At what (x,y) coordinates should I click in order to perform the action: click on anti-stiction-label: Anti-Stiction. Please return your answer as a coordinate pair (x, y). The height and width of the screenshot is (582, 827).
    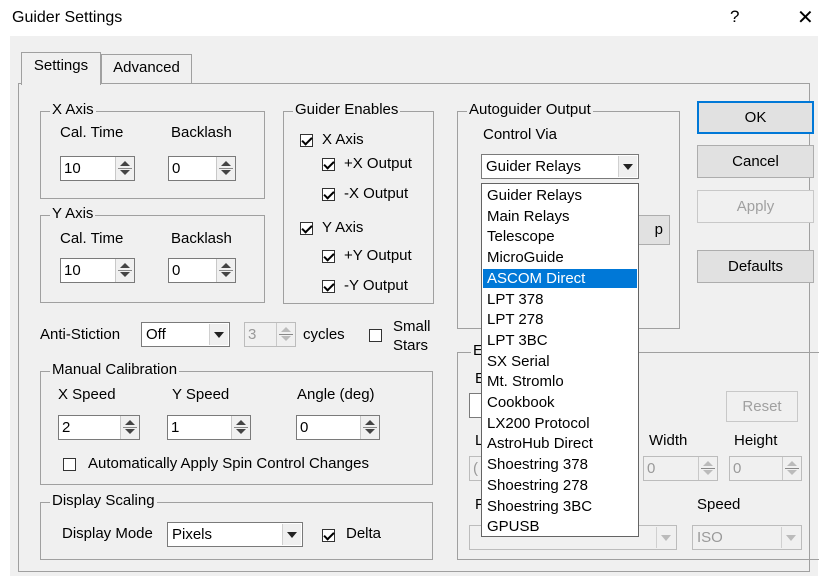
    Looking at the image, I should click on (80, 334).